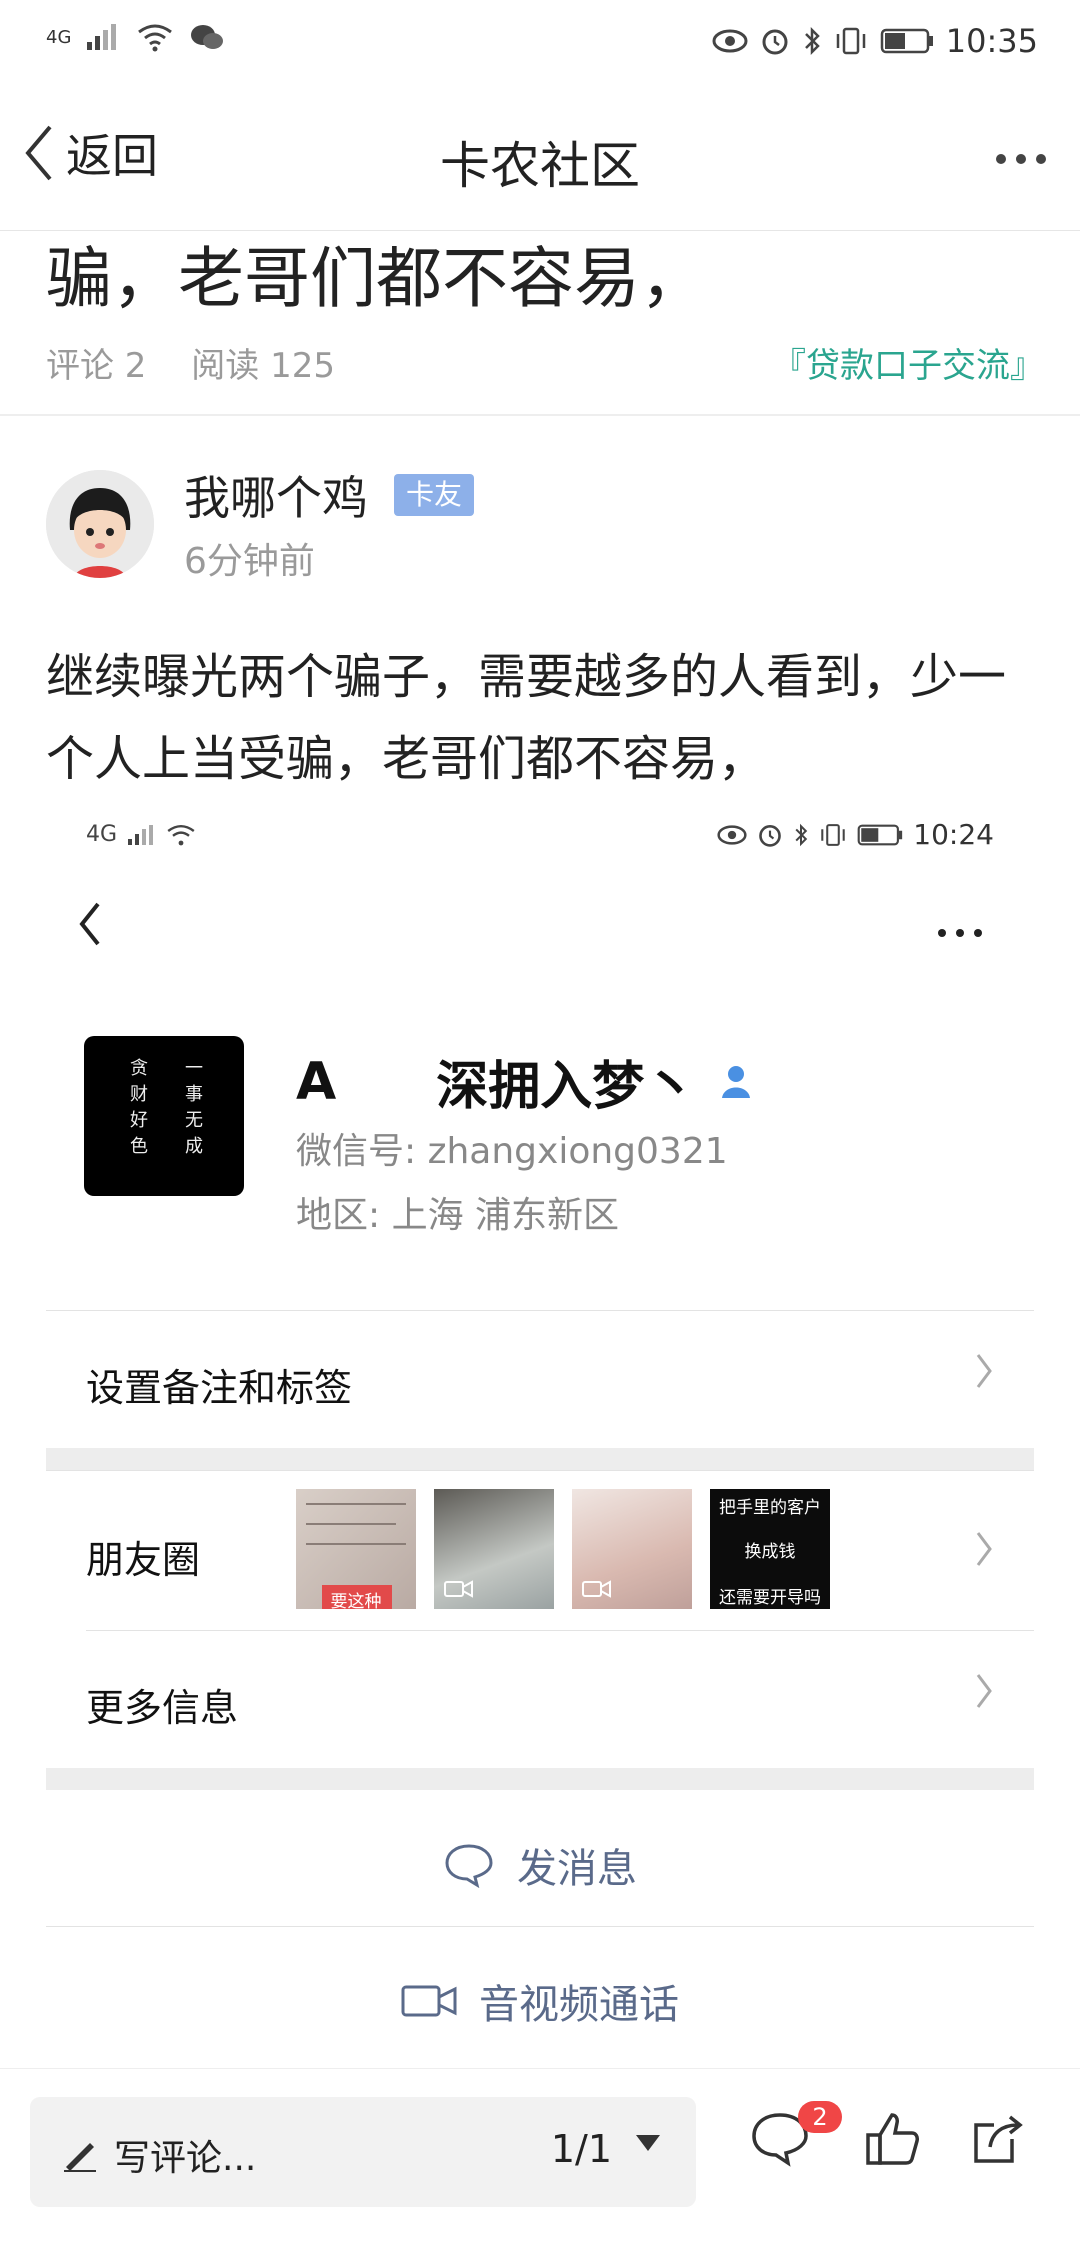  I want to click on shot-status-left: 4G, so click(141, 834).